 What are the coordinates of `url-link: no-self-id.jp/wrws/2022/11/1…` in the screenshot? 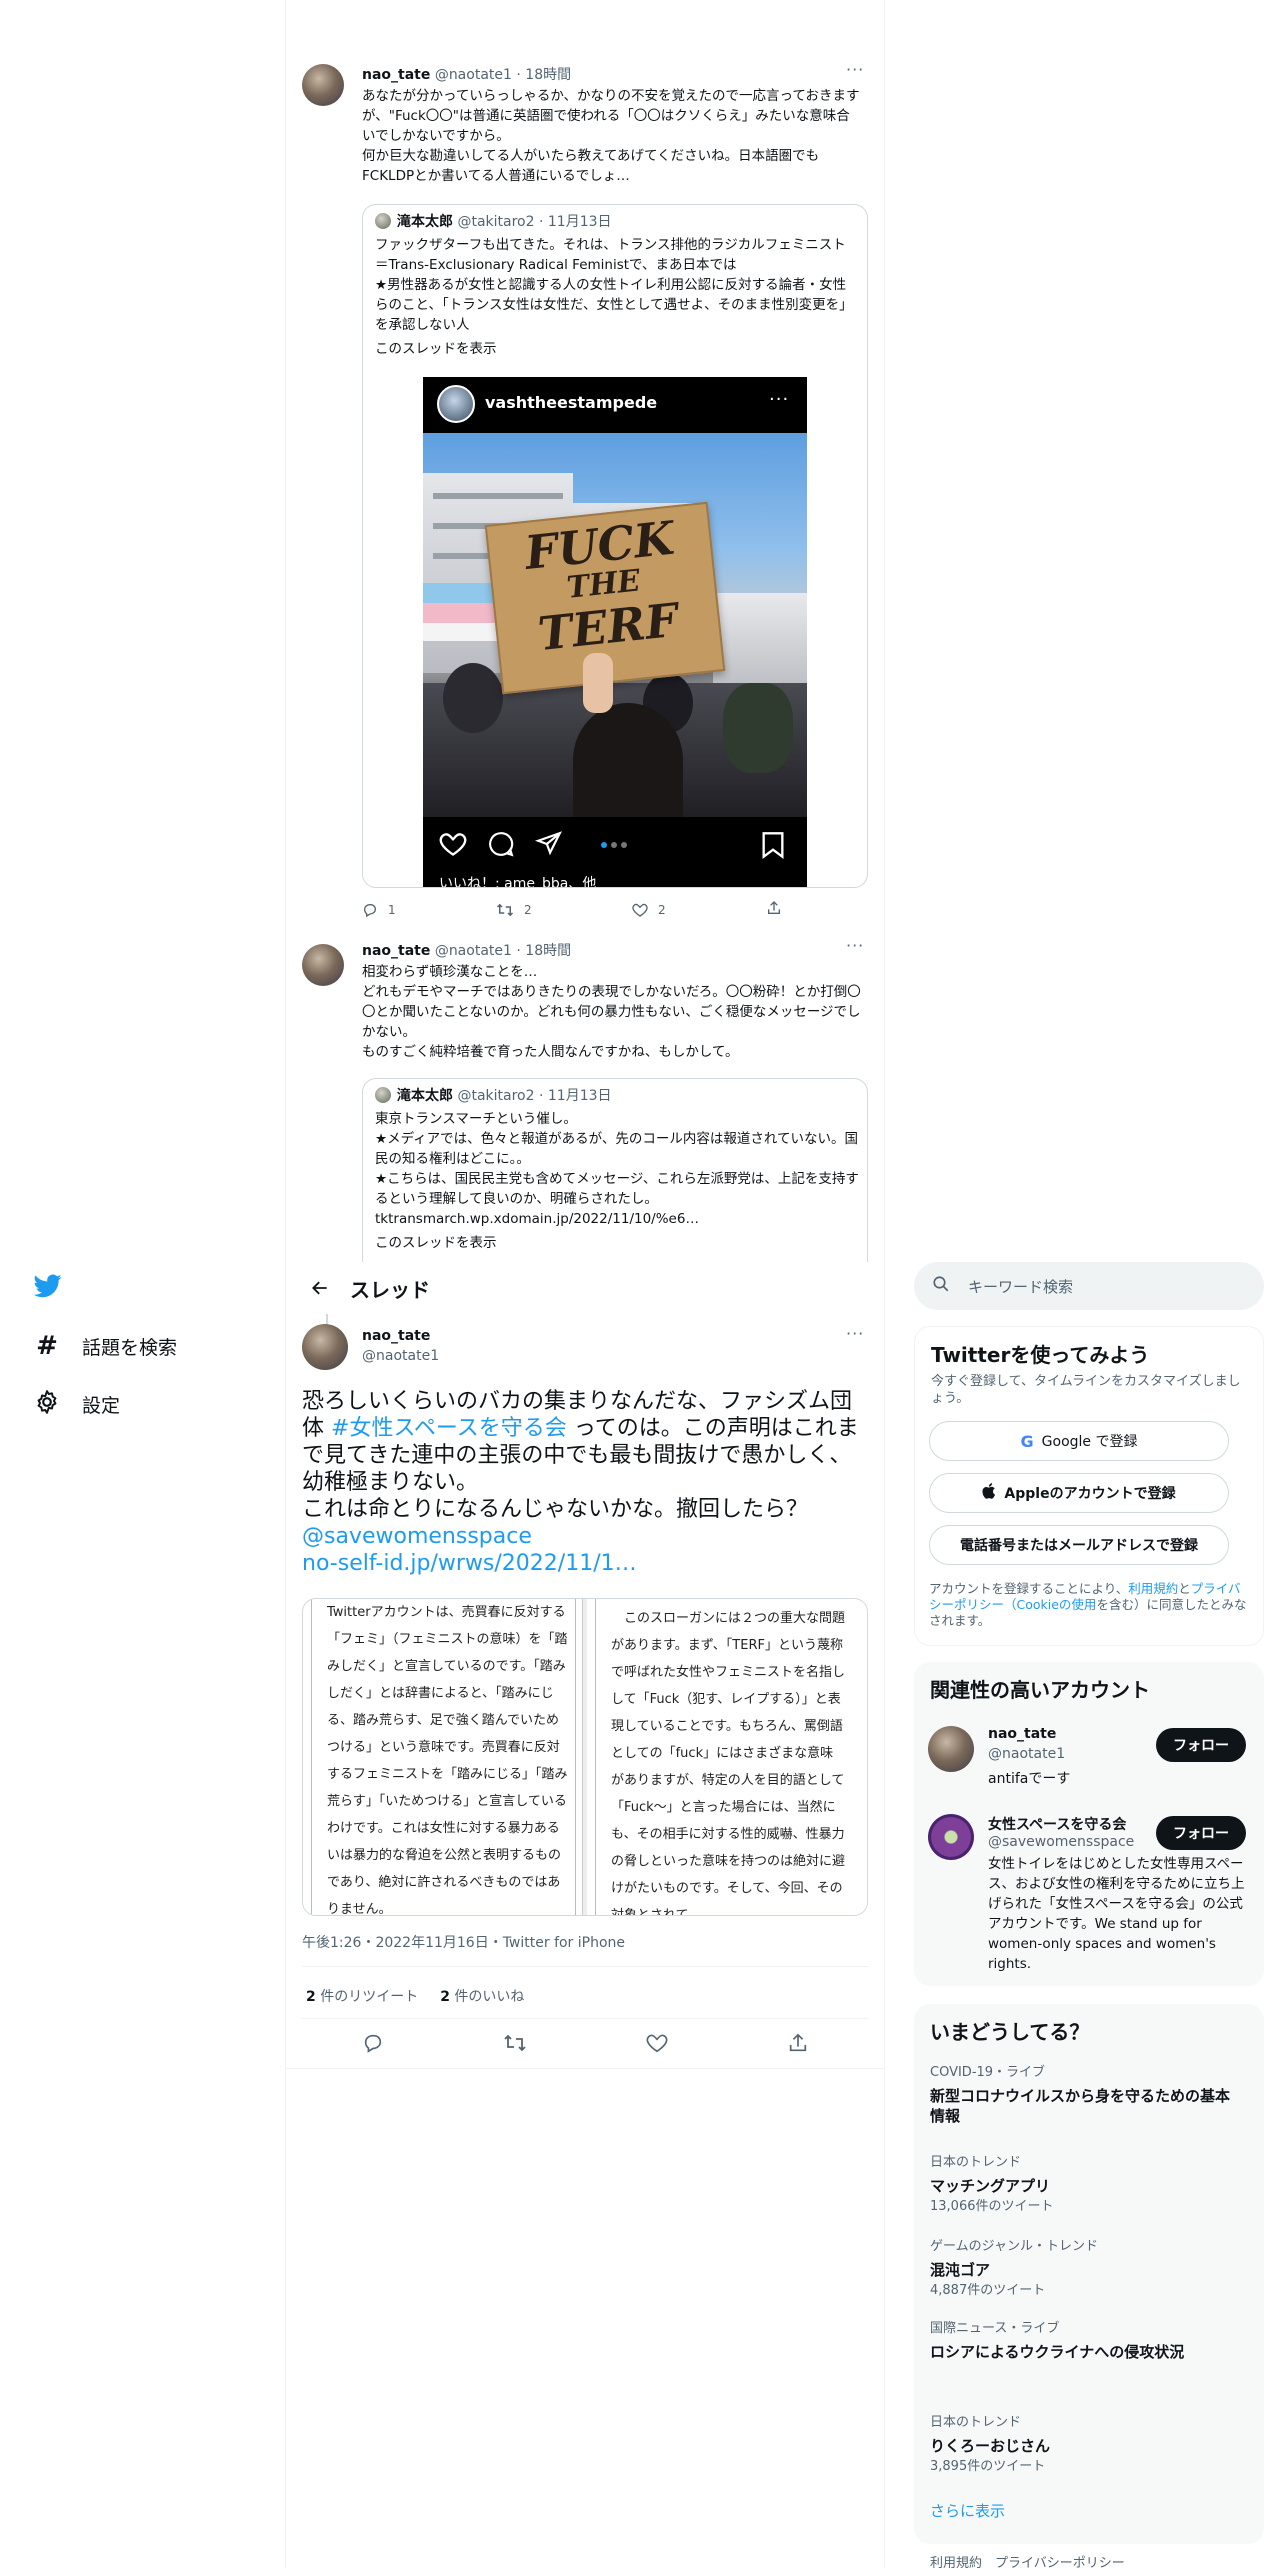 It's located at (469, 1563).